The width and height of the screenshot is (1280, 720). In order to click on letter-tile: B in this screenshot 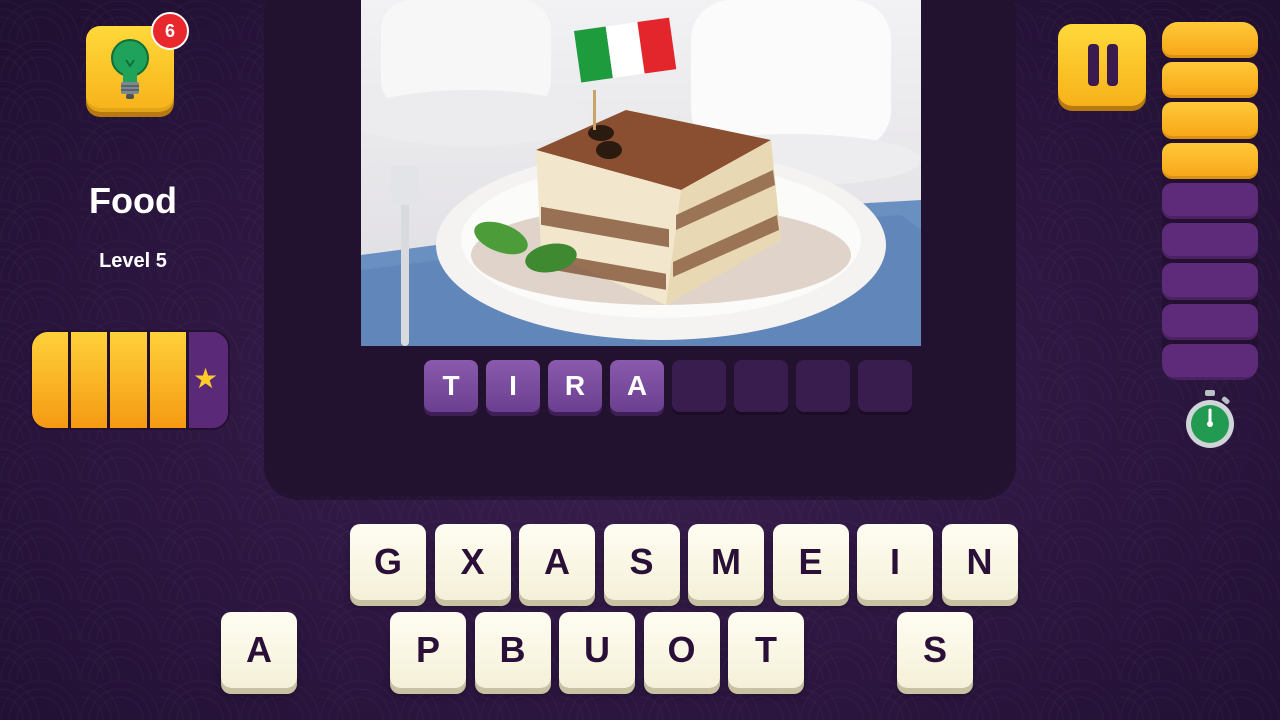, I will do `click(512, 650)`.